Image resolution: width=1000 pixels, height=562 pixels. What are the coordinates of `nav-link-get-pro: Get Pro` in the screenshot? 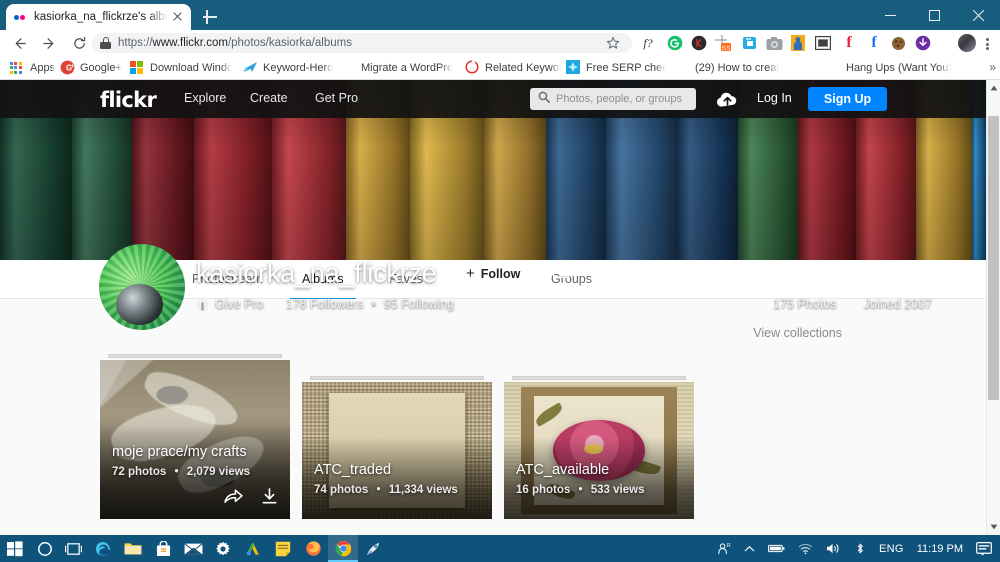 It's located at (336, 98).